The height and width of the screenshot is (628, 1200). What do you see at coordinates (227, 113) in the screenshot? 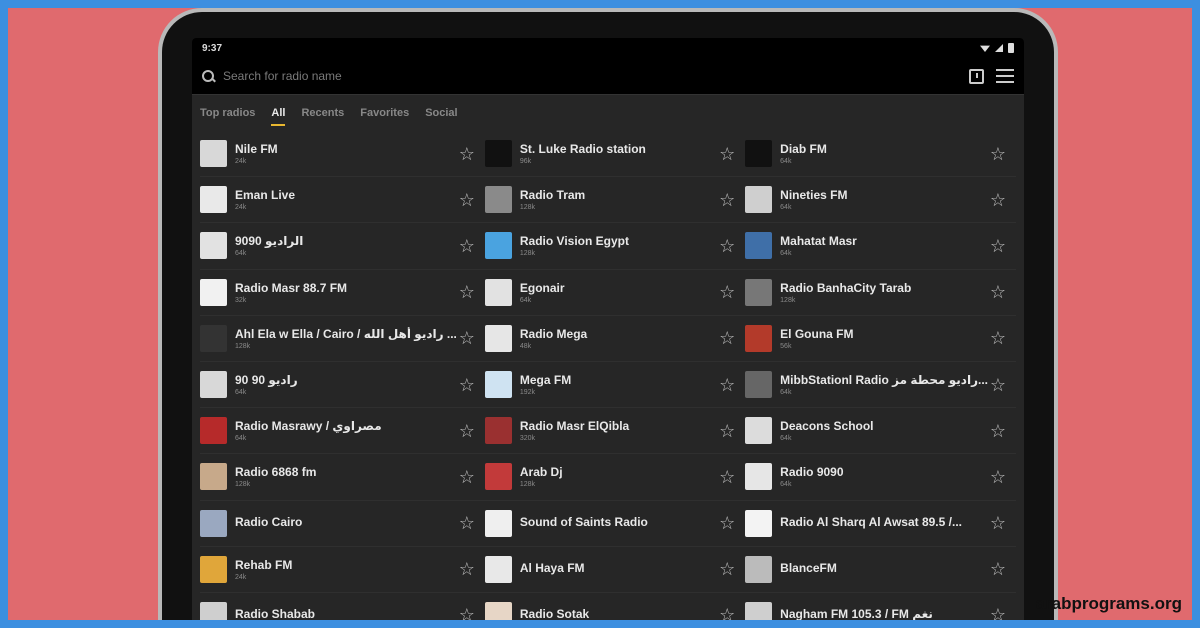
I see `tab-top-radios: Top radios` at bounding box center [227, 113].